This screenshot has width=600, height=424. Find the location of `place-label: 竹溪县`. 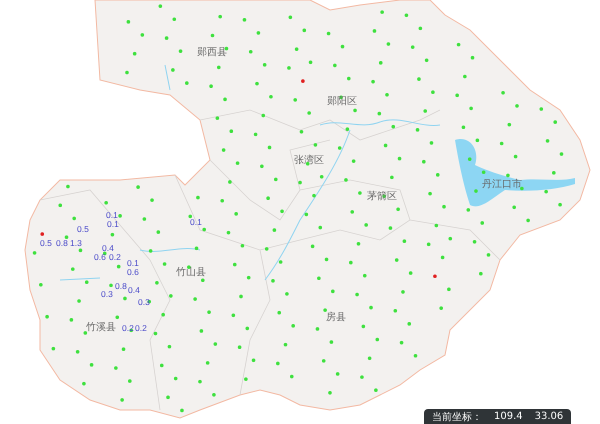

place-label: 竹溪县 is located at coordinates (101, 327).